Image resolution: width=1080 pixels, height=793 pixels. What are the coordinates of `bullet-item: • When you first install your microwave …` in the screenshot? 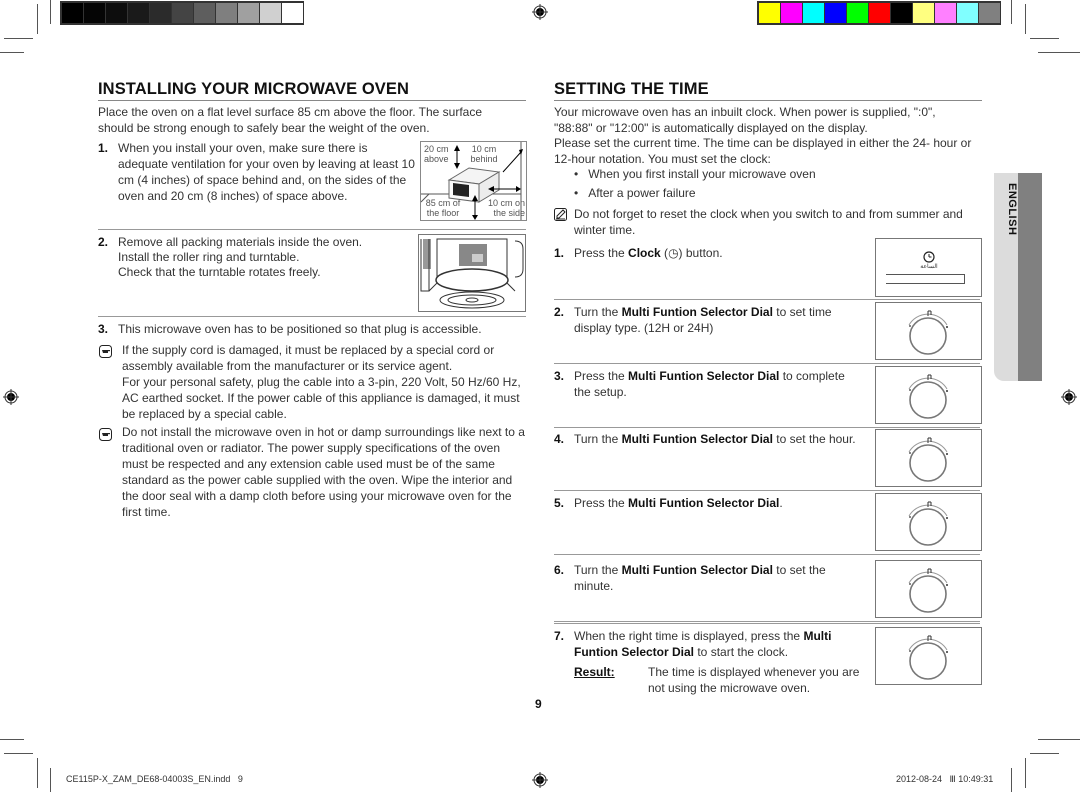 It's located at (695, 174).